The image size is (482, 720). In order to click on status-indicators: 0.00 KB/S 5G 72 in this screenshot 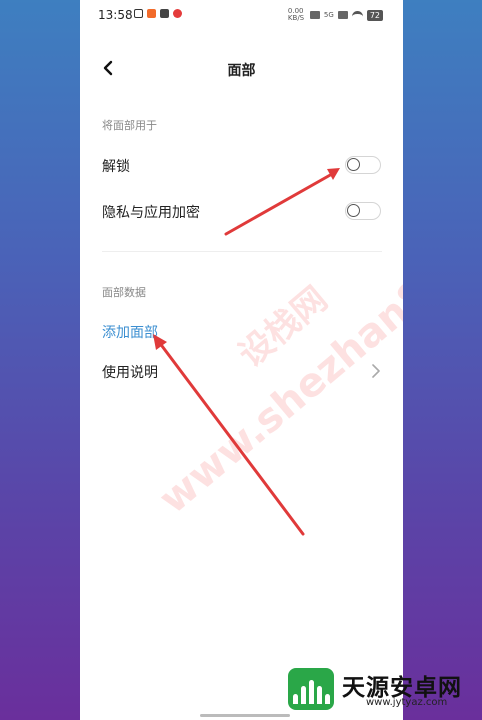, I will do `click(335, 15)`.